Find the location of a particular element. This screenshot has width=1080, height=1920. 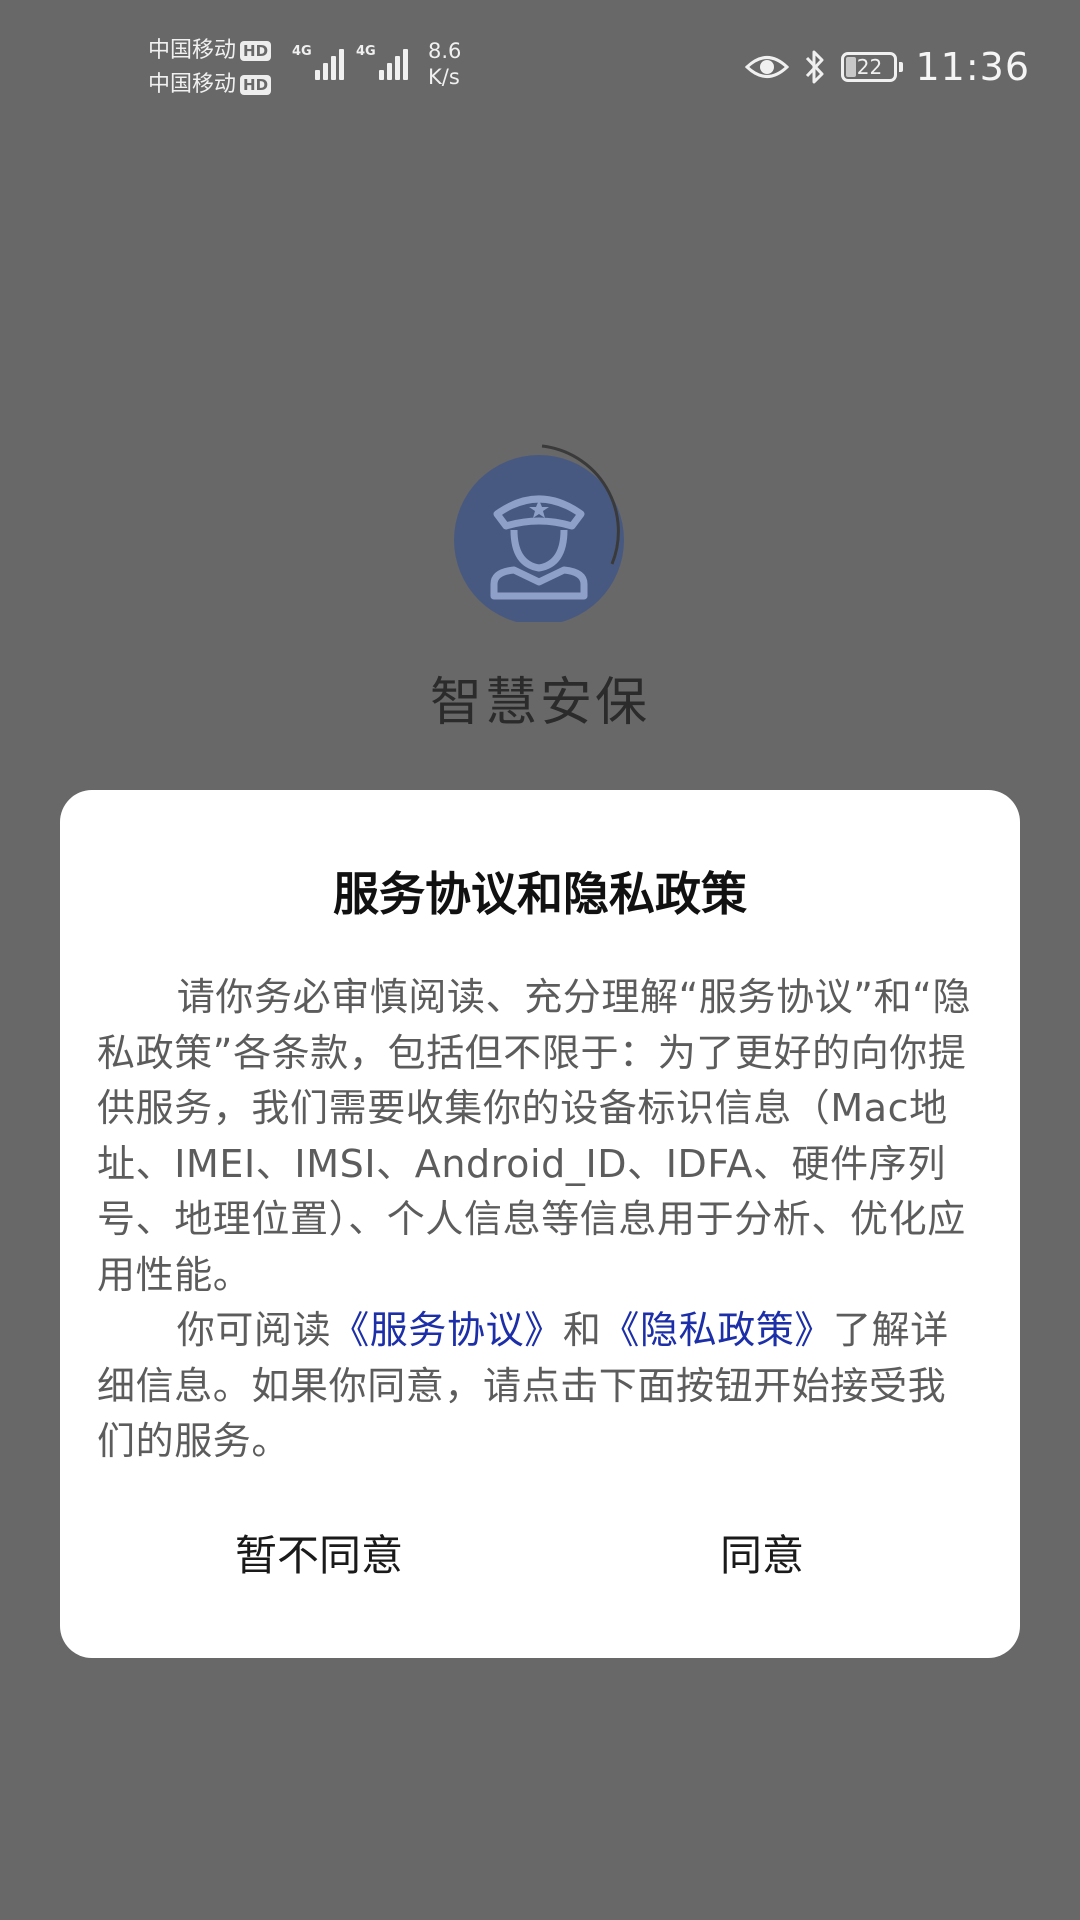

battery-level: 22 is located at coordinates (869, 67).